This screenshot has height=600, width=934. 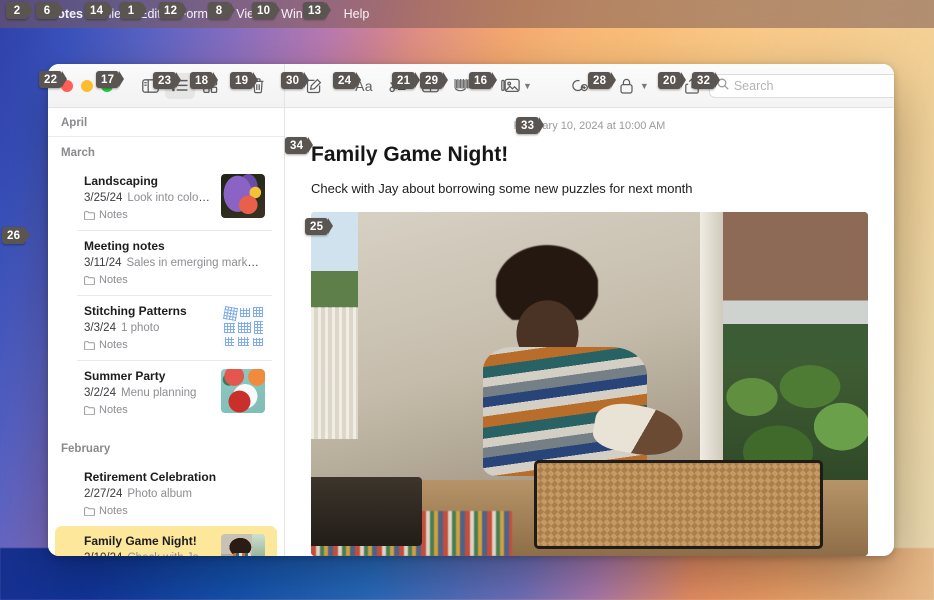 I want to click on badge-16: 16, so click(x=483, y=80).